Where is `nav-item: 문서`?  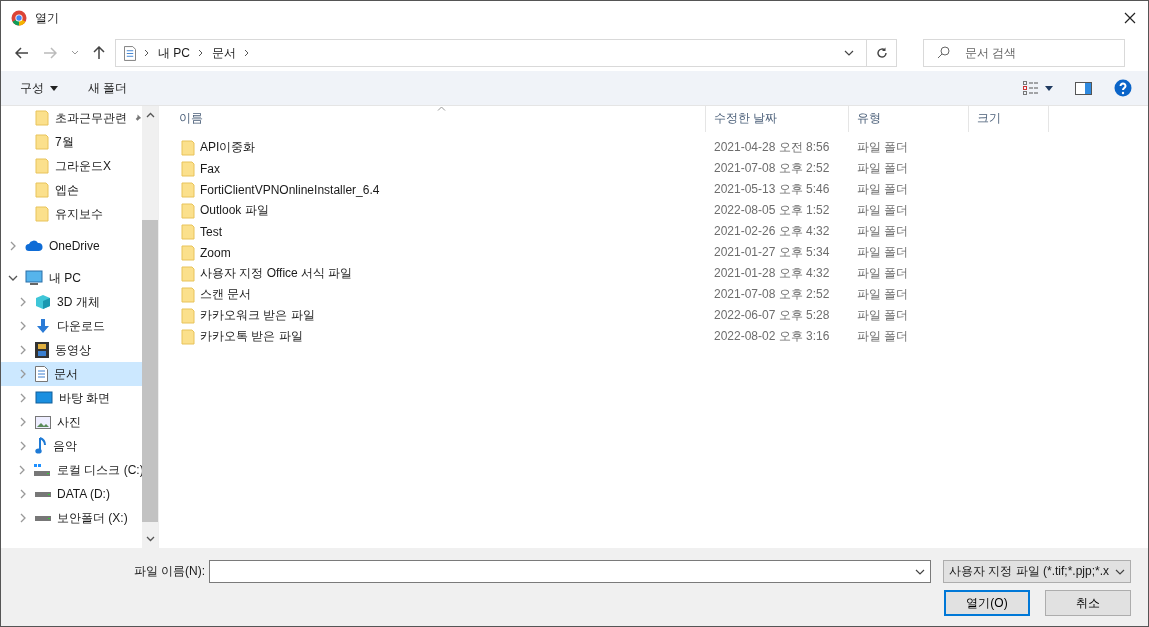
nav-item: 문서 is located at coordinates (71, 374).